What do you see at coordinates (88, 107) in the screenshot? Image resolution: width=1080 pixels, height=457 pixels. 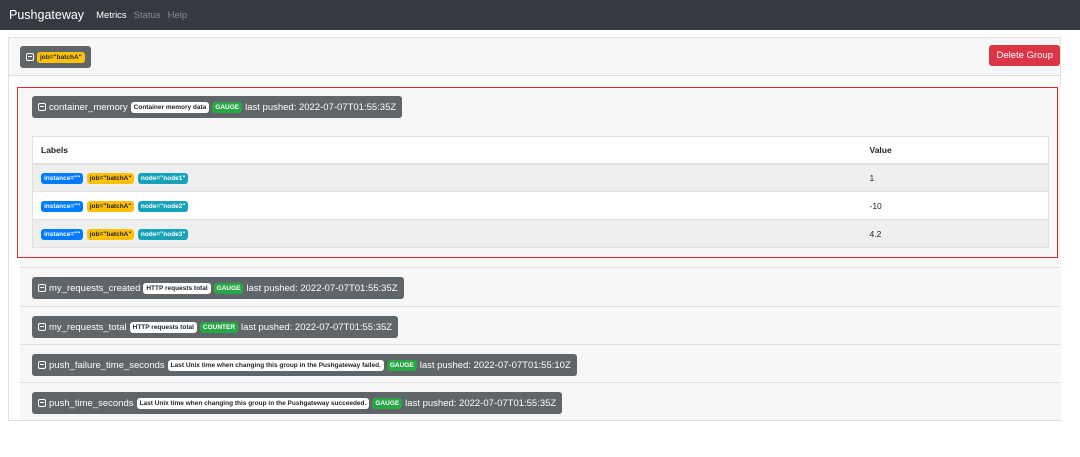 I see `metric-name: container_memory` at bounding box center [88, 107].